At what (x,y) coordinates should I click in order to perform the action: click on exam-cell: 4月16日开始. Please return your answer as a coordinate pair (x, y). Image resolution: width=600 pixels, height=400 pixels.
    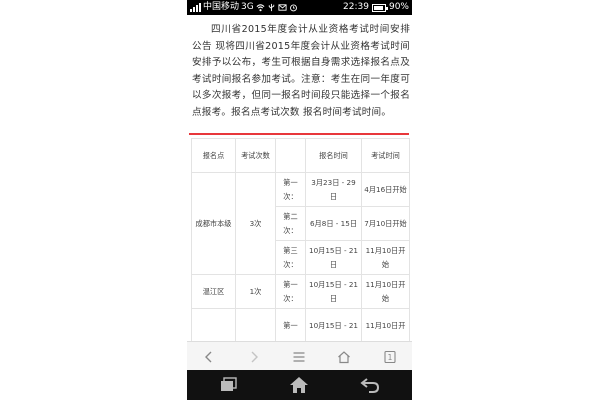
    Looking at the image, I should click on (385, 189).